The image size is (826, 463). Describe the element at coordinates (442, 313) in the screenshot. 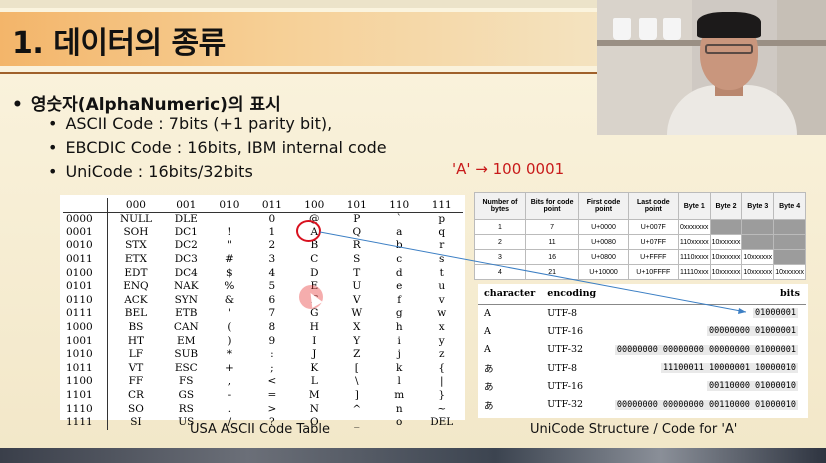

I see `ascii-cell: w` at that location.